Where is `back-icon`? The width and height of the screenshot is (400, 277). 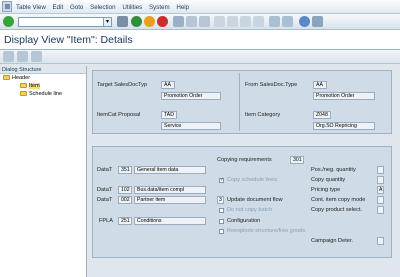
back-icon is located at coordinates (136, 21).